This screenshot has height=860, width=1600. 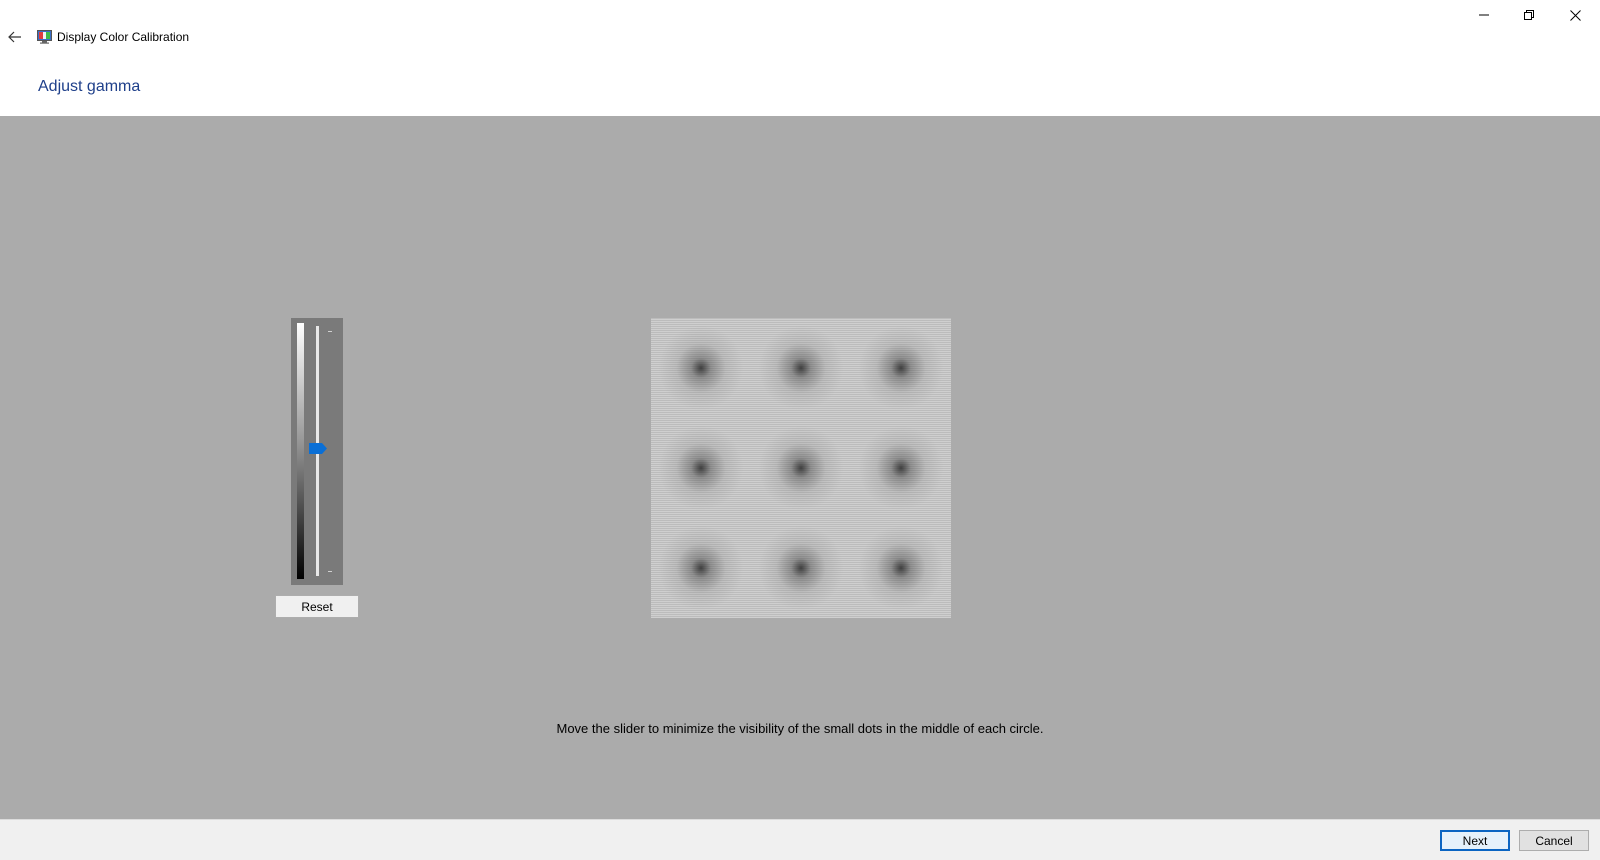 I want to click on cancel-button: Cancel, so click(x=1554, y=840).